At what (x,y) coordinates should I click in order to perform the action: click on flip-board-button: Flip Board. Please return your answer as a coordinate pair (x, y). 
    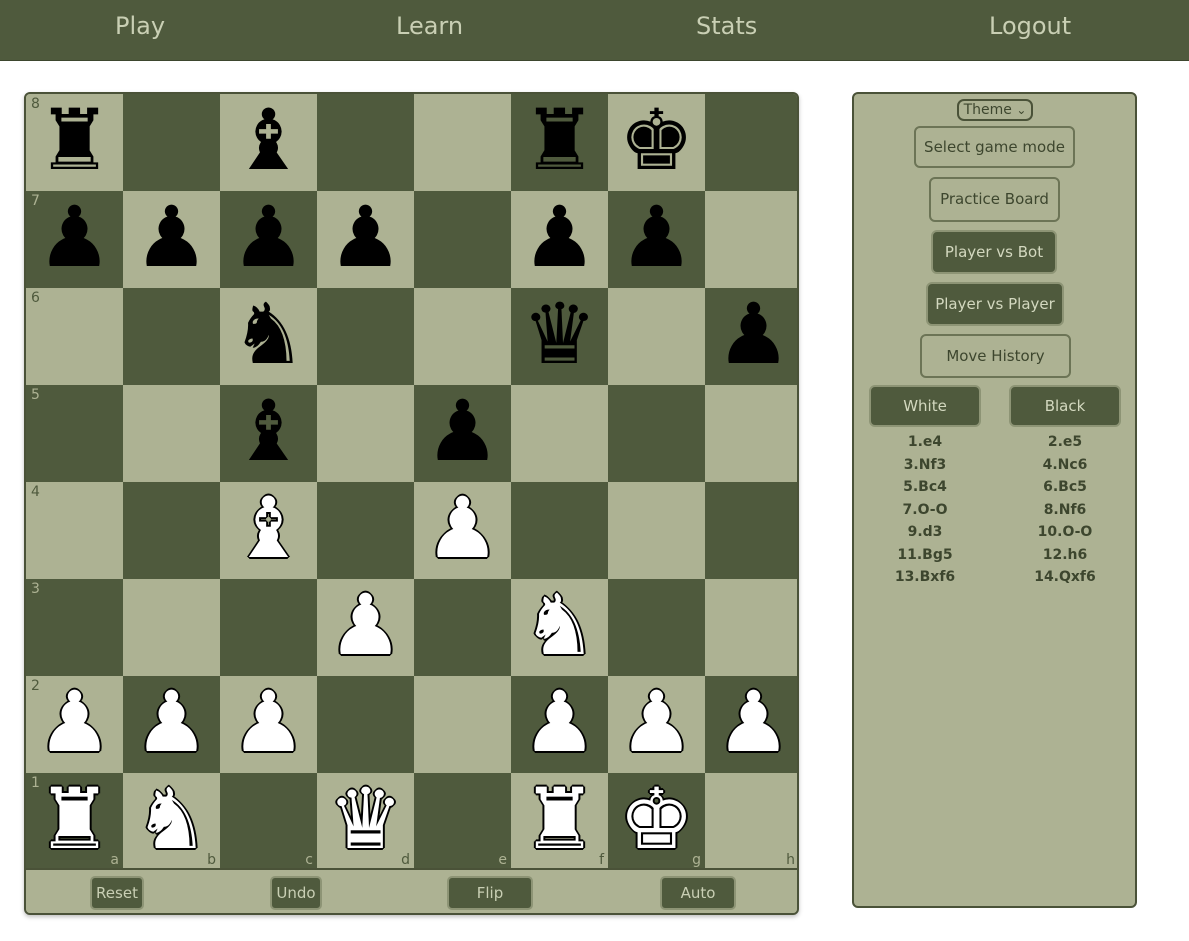
    Looking at the image, I should click on (490, 893).